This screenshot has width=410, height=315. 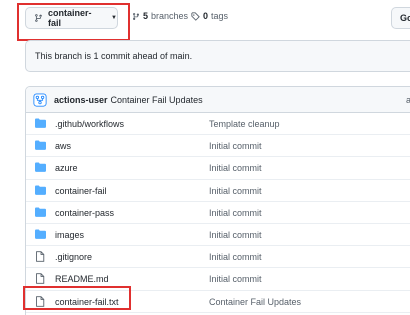 What do you see at coordinates (89, 124) in the screenshot?
I see `file-name: .github/workflows` at bounding box center [89, 124].